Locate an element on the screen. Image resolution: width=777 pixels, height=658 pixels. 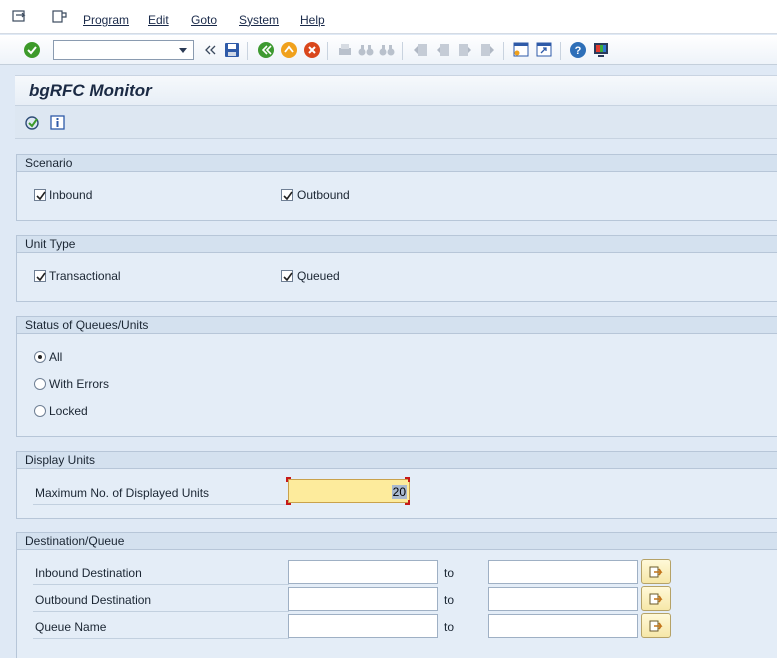
status-all-label: All is located at coordinates (56, 357).